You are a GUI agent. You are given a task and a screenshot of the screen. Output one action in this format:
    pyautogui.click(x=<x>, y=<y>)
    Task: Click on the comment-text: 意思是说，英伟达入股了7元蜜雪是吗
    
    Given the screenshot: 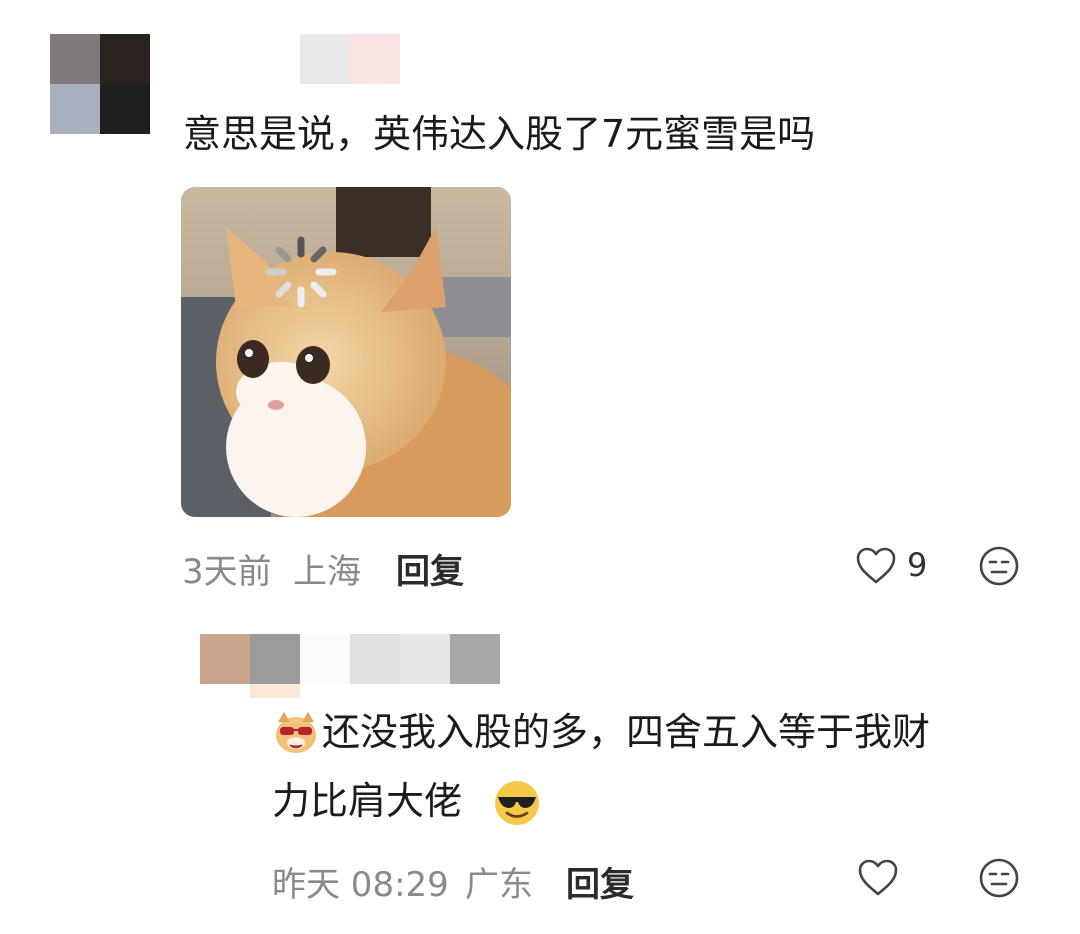 What is the action you would take?
    pyautogui.click(x=499, y=134)
    